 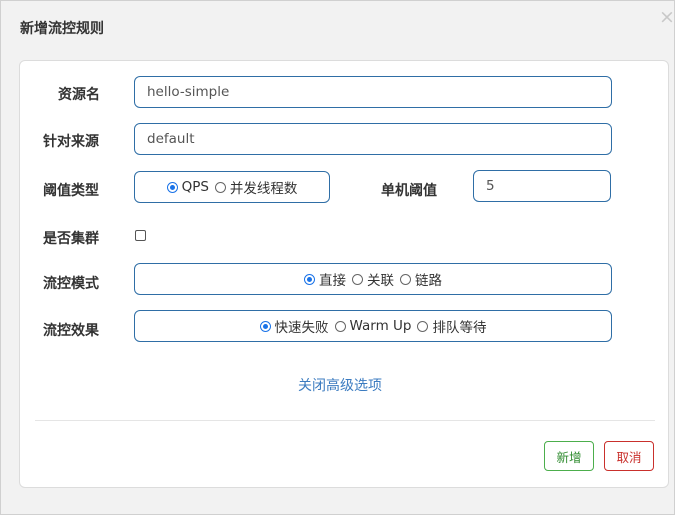 What do you see at coordinates (71, 239) in the screenshot?
I see `cluster-label: 是否集群` at bounding box center [71, 239].